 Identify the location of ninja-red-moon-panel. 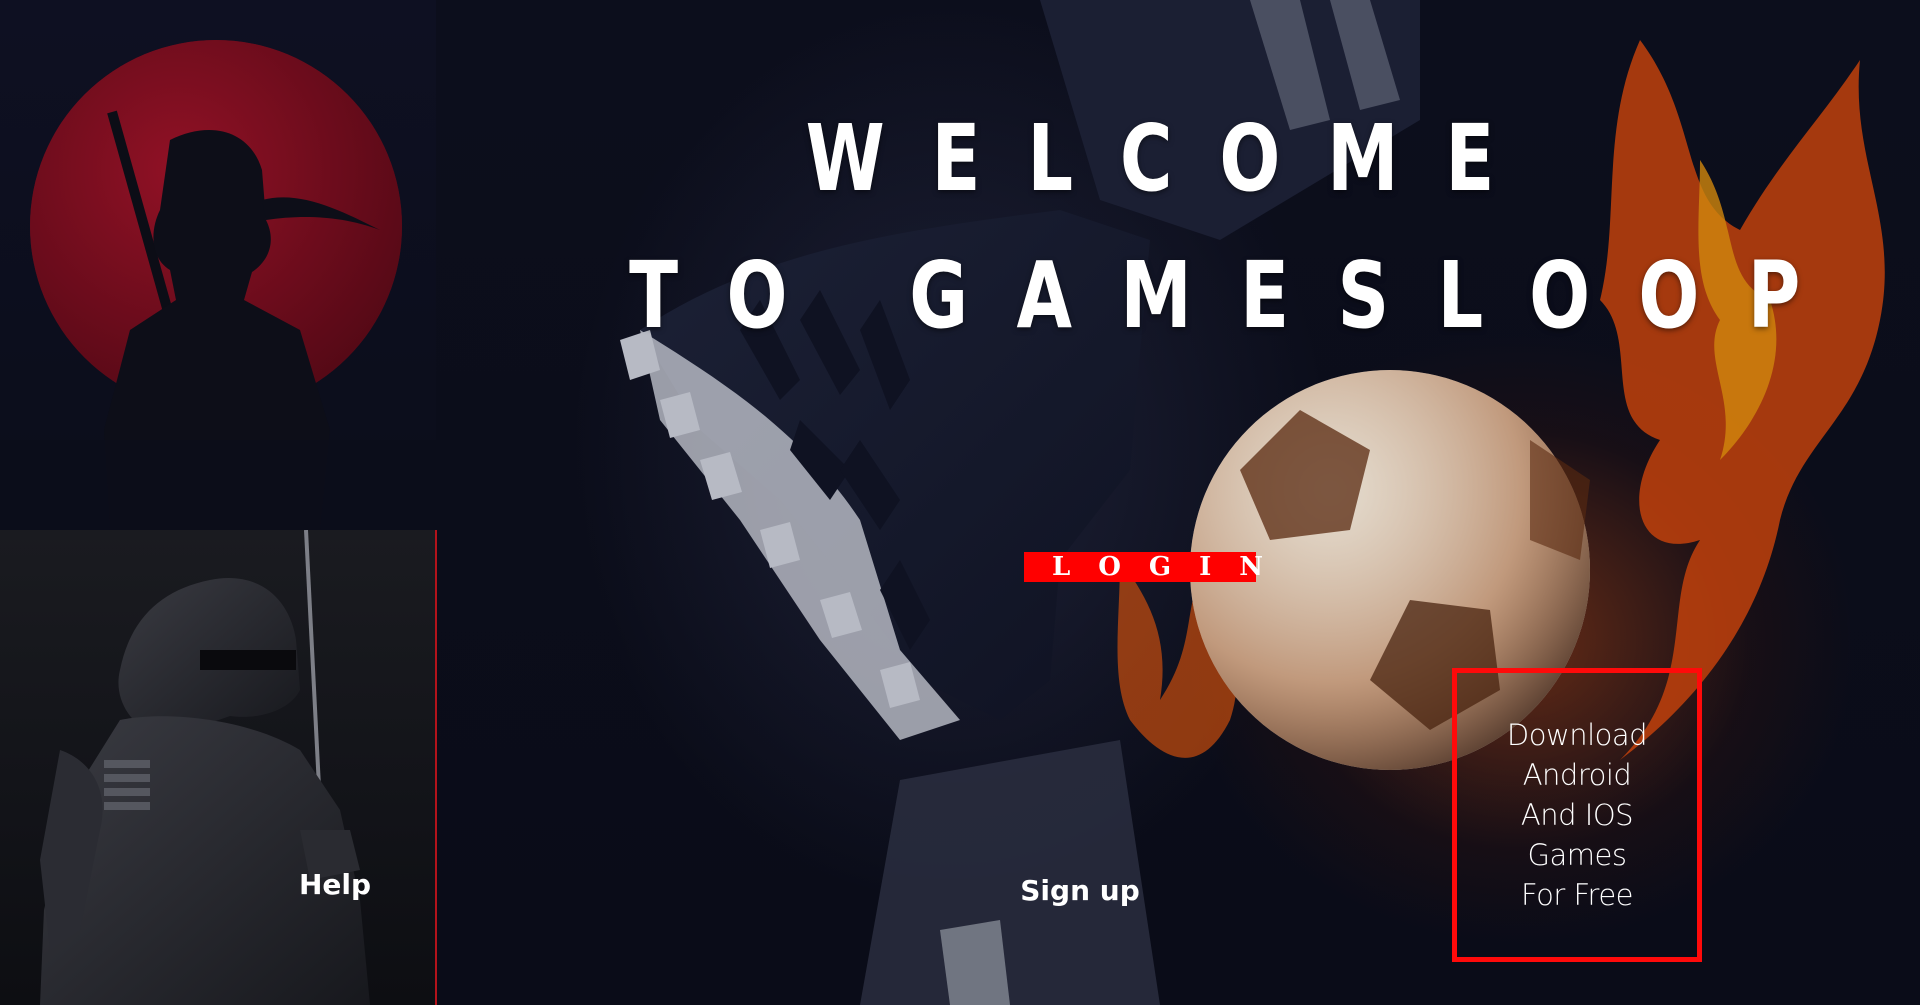
(218, 265).